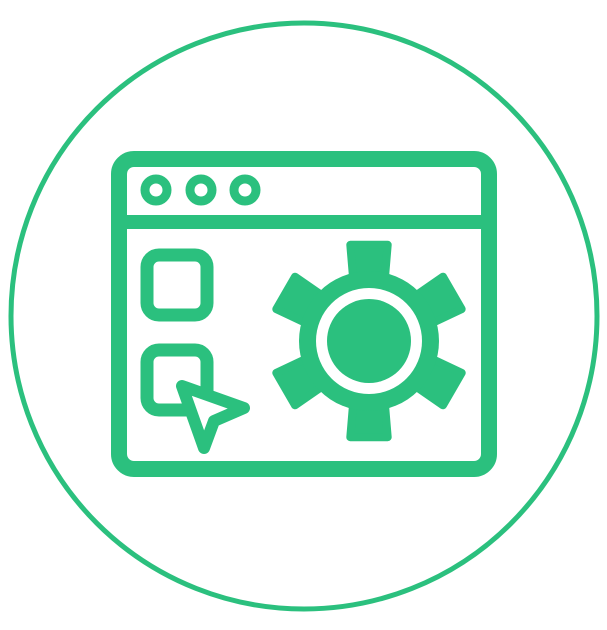  I want to click on window-dot-2-icon, so click(201, 190).